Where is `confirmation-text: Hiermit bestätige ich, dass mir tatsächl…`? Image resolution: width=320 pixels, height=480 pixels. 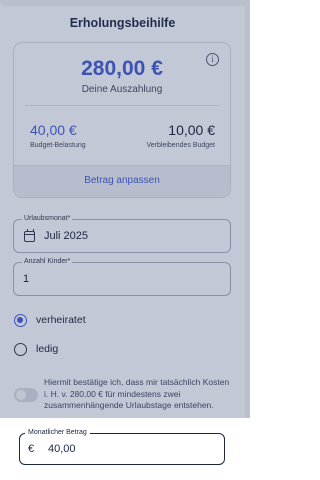 confirmation-text: Hiermit bestätige ich, dass mir tatsächl… is located at coordinates (137, 393).